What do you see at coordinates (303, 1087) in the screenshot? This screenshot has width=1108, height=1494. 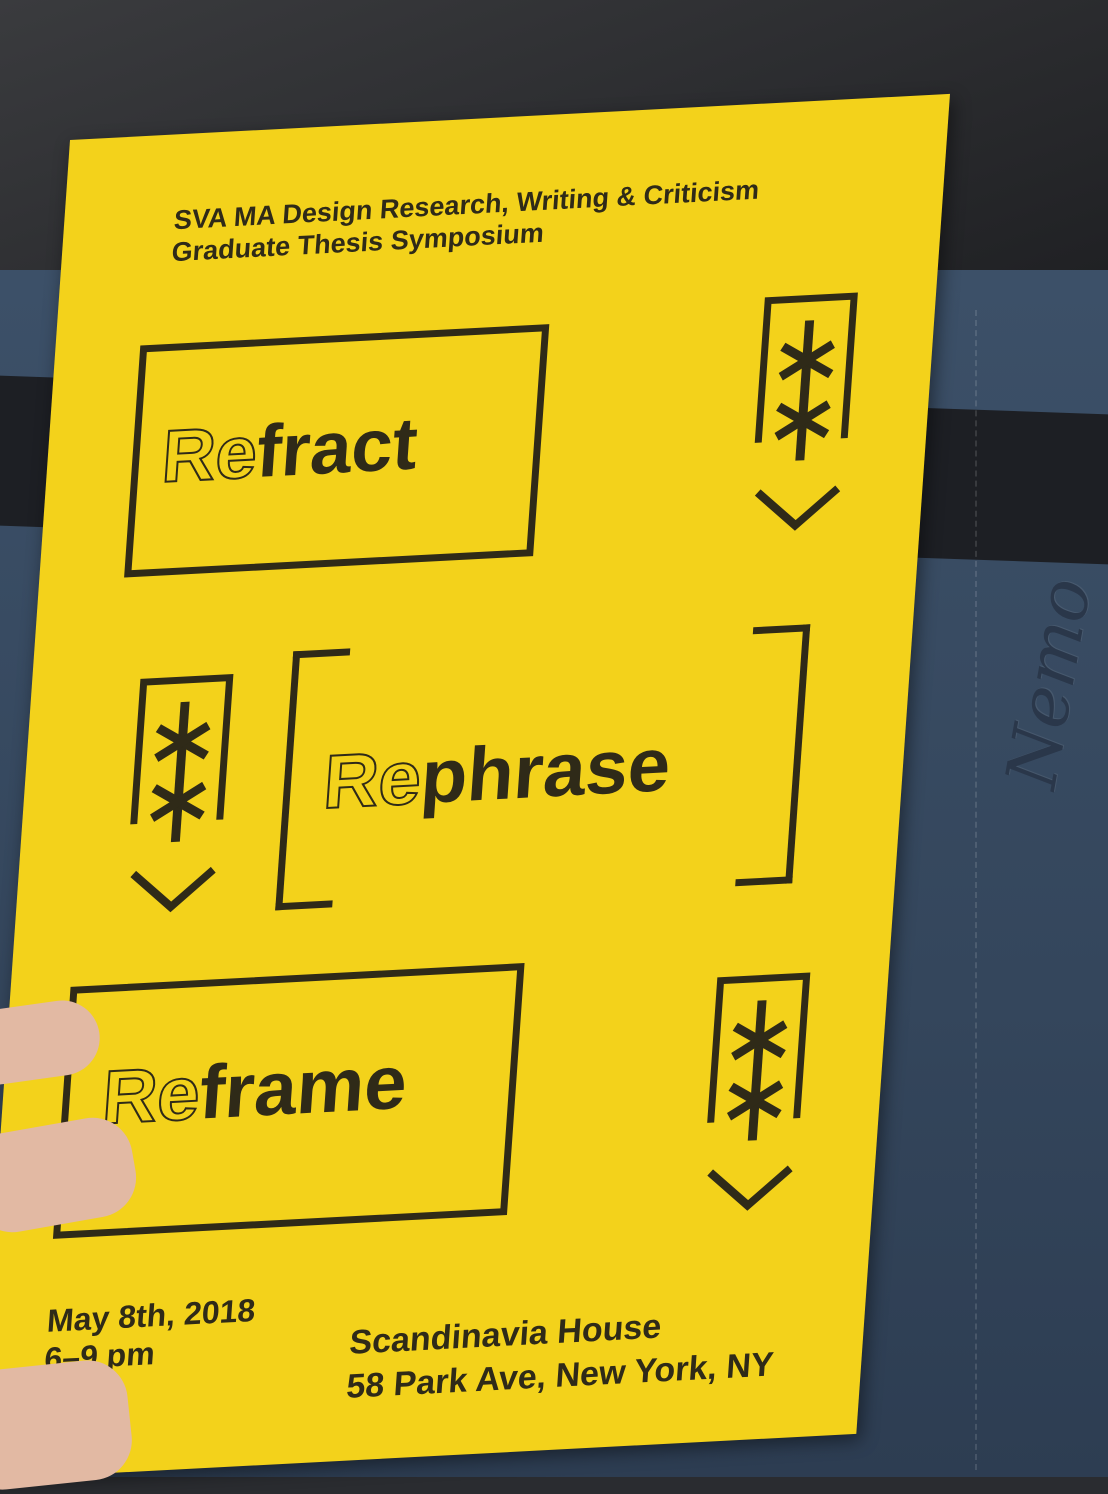 I see `word-rest: frame` at bounding box center [303, 1087].